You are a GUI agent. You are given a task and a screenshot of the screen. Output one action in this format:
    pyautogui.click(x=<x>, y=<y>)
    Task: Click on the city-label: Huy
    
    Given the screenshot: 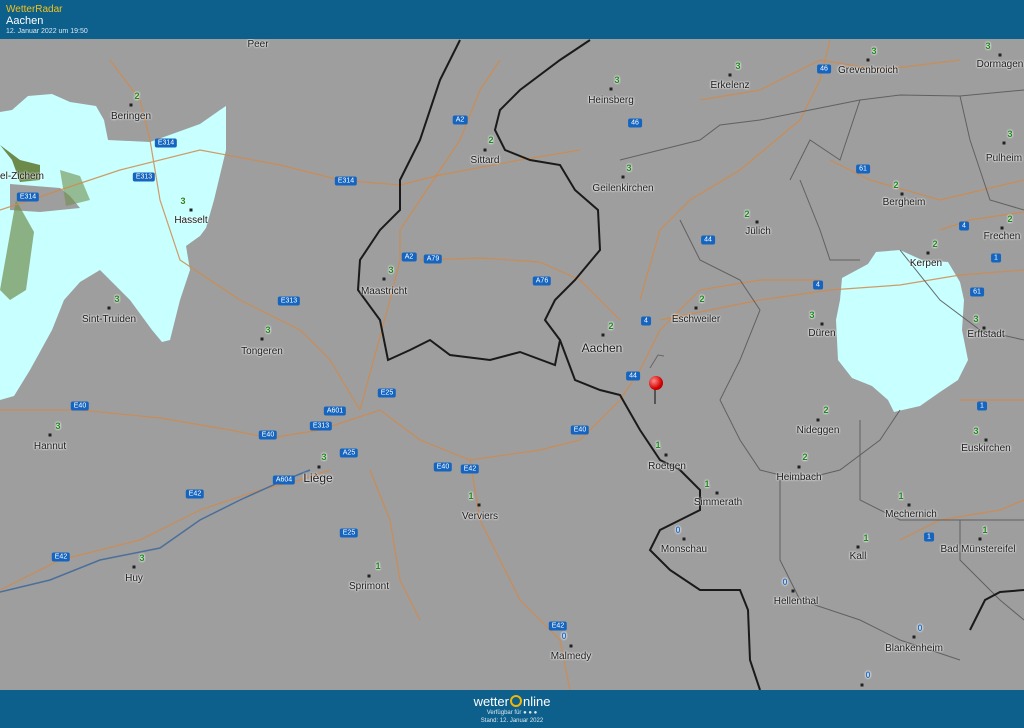 What is the action you would take?
    pyautogui.click(x=134, y=578)
    